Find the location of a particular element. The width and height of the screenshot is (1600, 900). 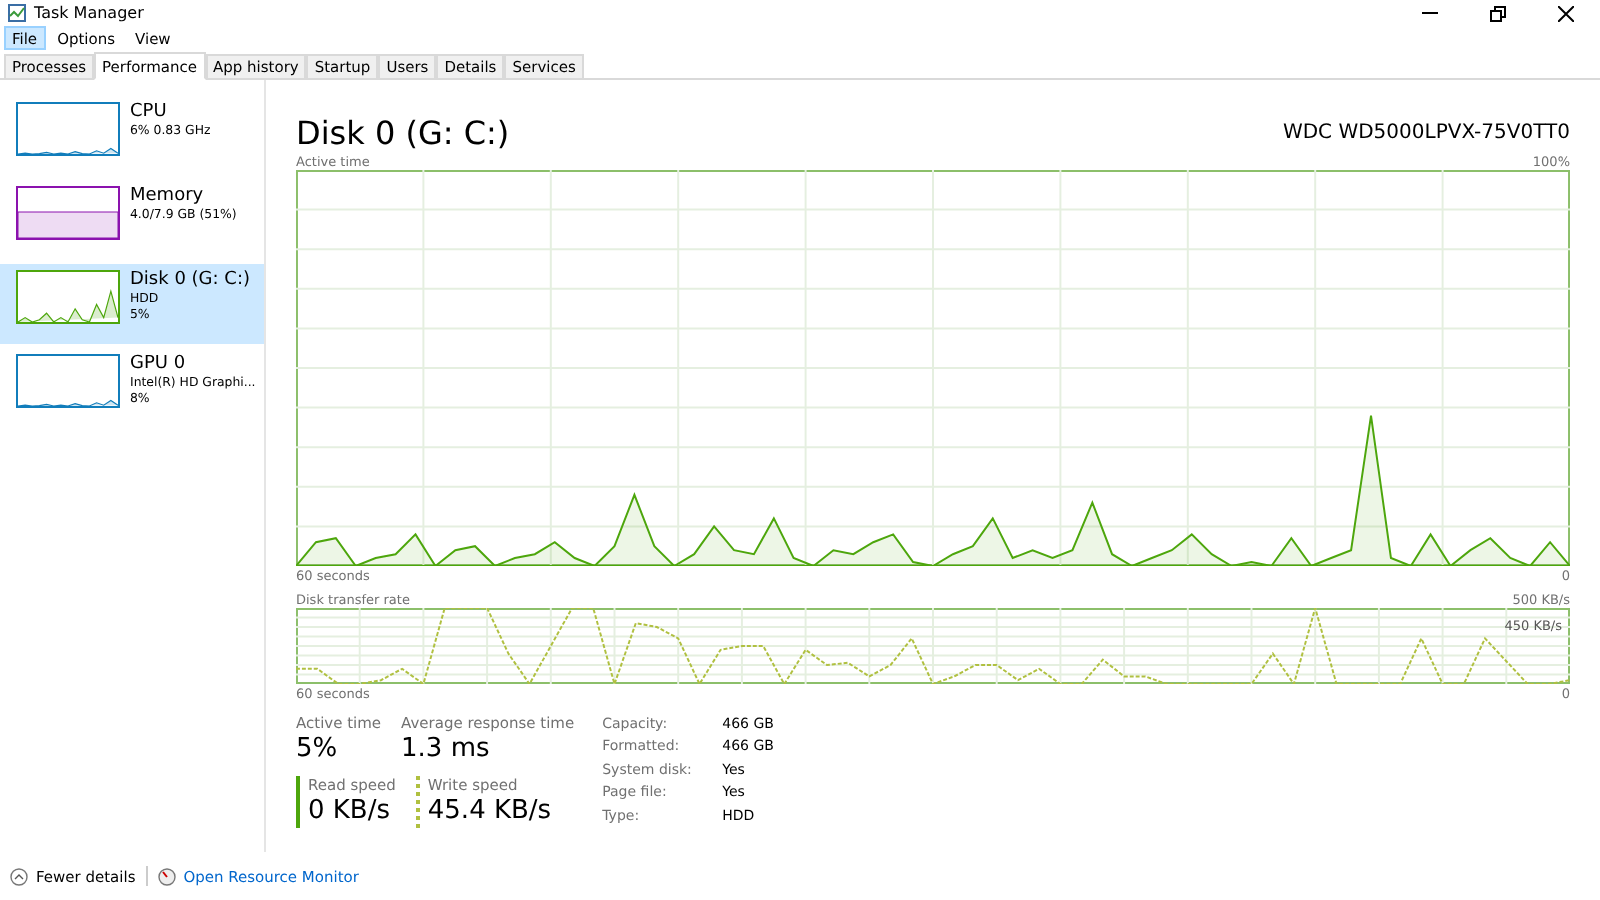

gauge-icon is located at coordinates (166, 876).